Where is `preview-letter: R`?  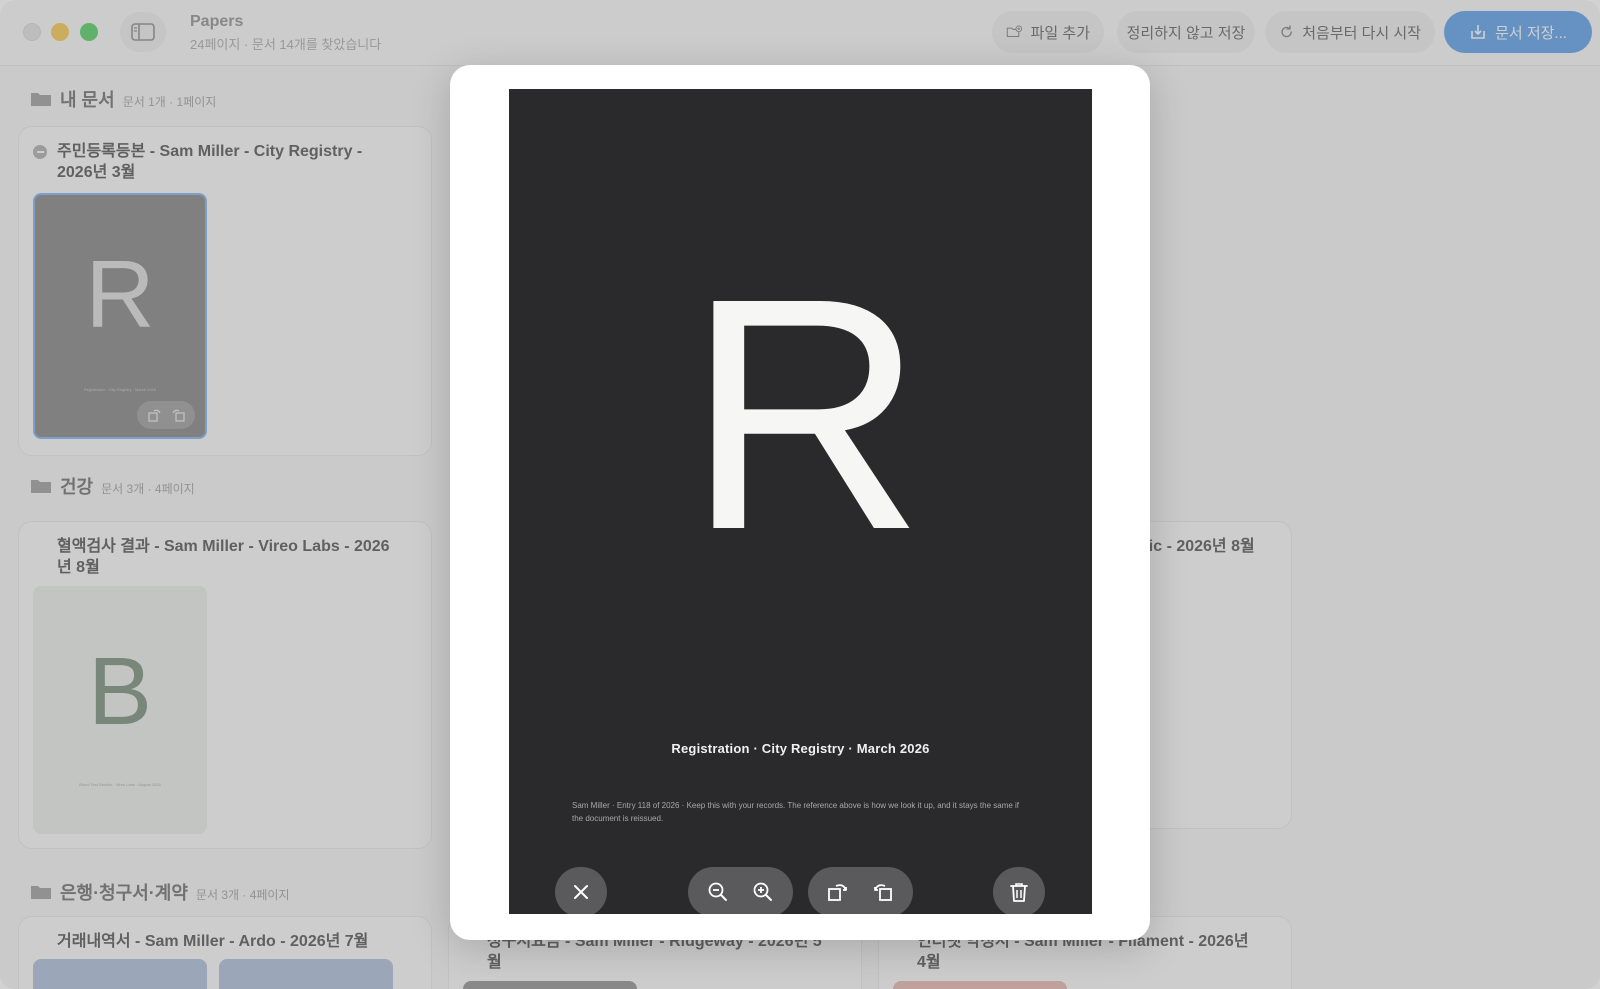 preview-letter: R is located at coordinates (805, 413).